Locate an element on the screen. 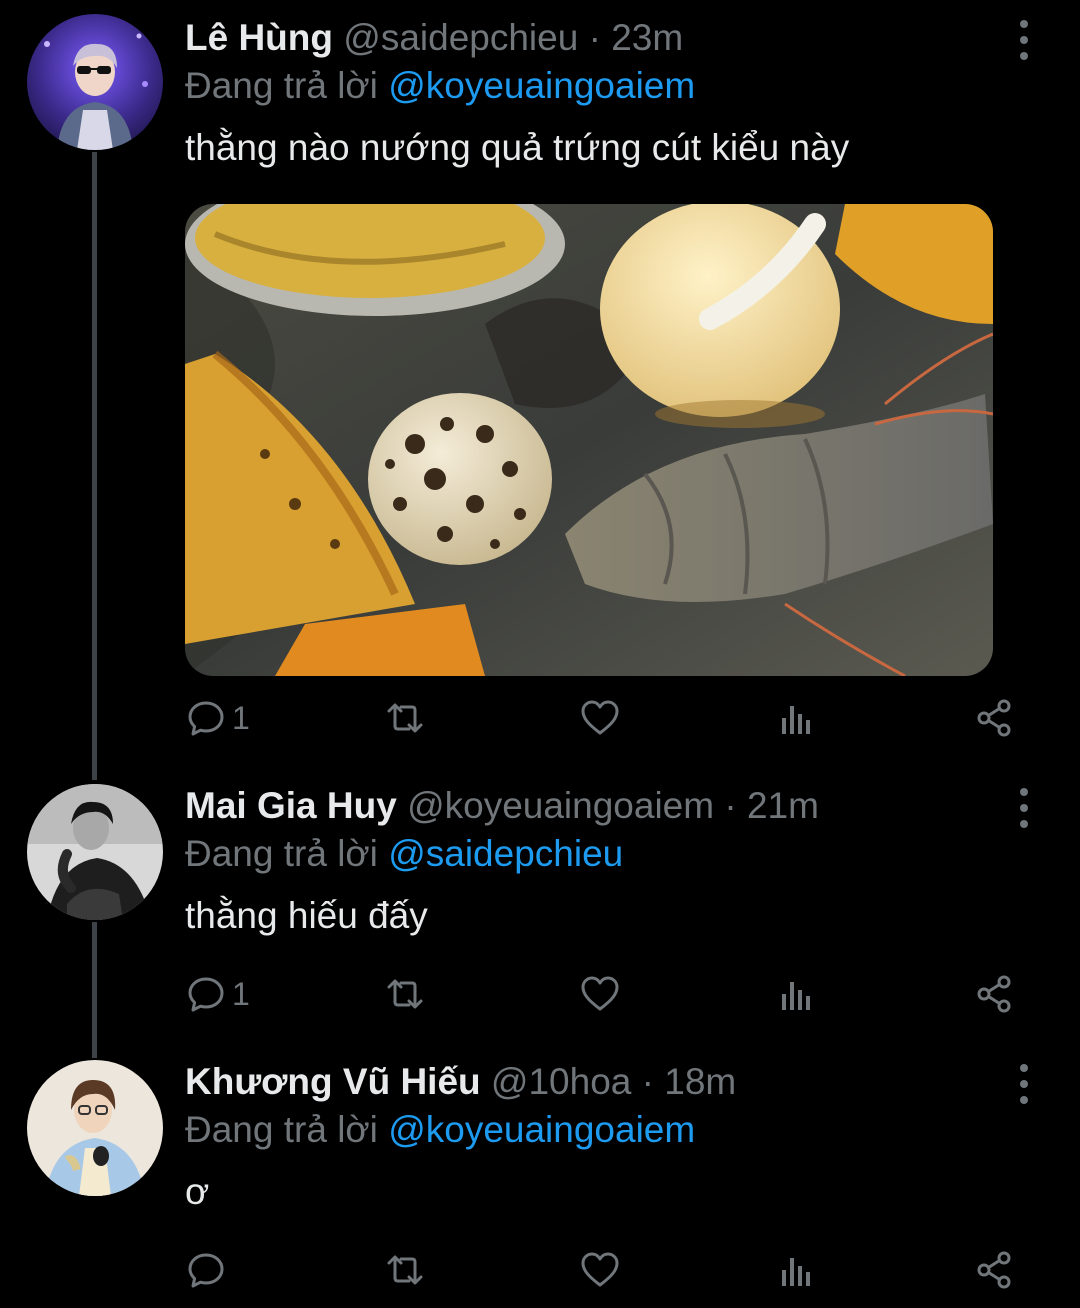 The height and width of the screenshot is (1308, 1080). replying-to-handle: @saidepchieu is located at coordinates (505, 853).